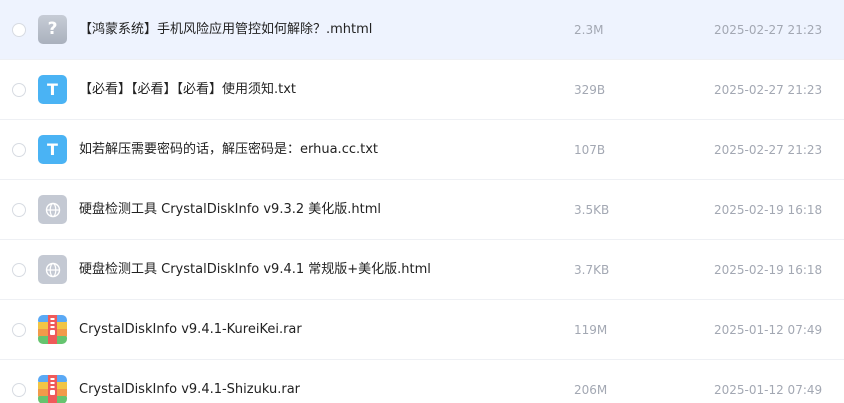 The width and height of the screenshot is (844, 403). What do you see at coordinates (228, 150) in the screenshot?
I see `file-name: 如若解压需要密码的话，解压密码是：erhua.cc.txt` at bounding box center [228, 150].